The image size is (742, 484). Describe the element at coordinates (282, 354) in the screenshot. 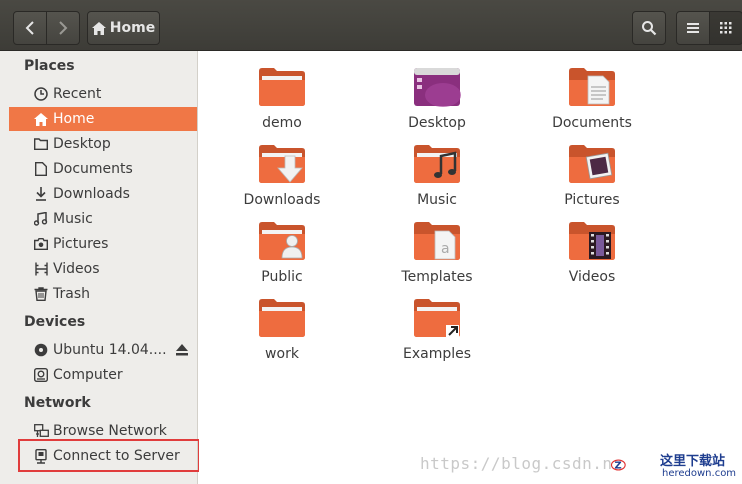

I see `file-label: work` at that location.